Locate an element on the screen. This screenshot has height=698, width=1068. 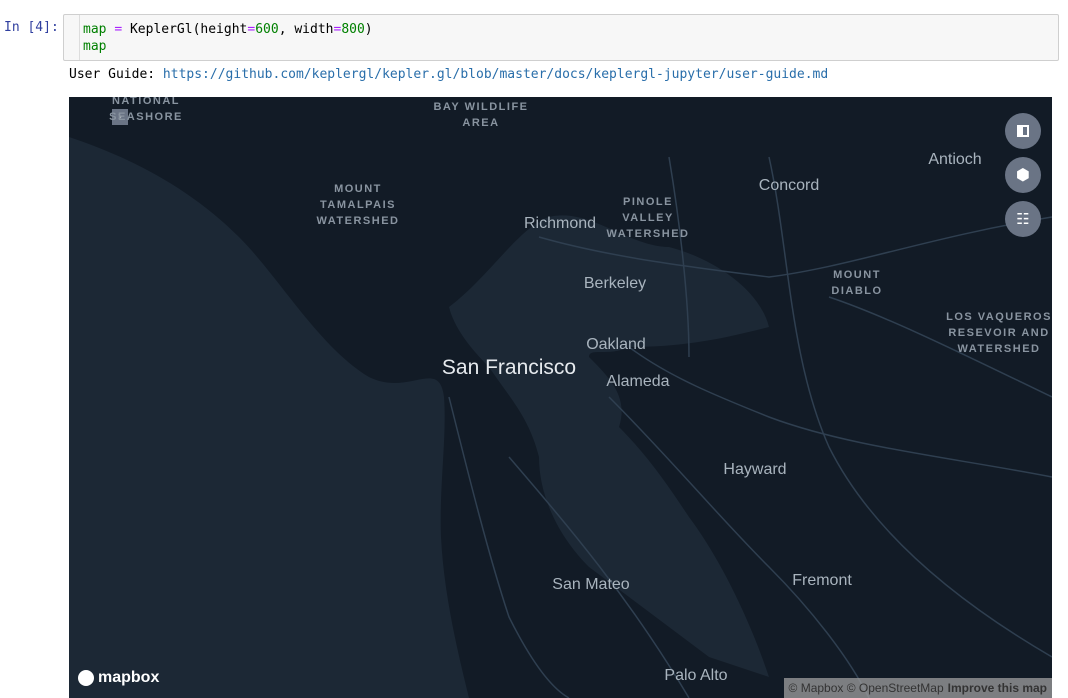
split-map-icon is located at coordinates (1023, 131).